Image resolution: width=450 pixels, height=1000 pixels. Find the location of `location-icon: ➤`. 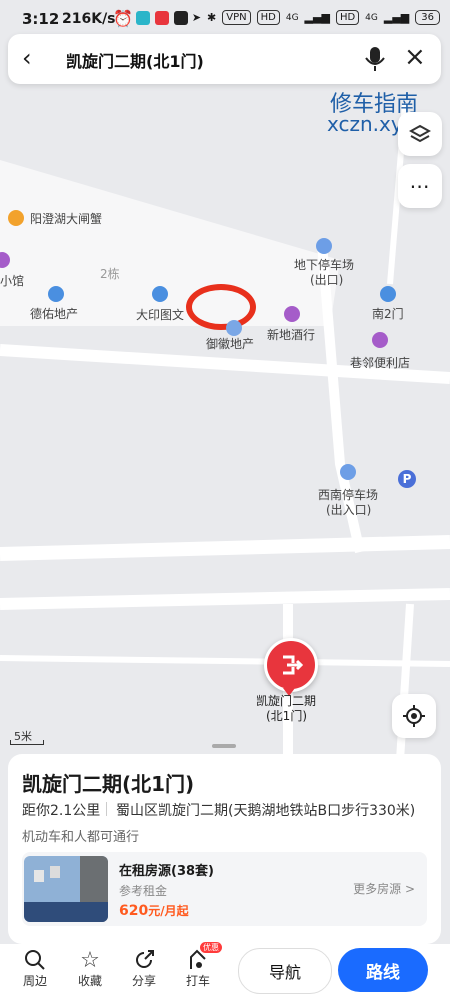

location-icon: ➤ is located at coordinates (196, 17).